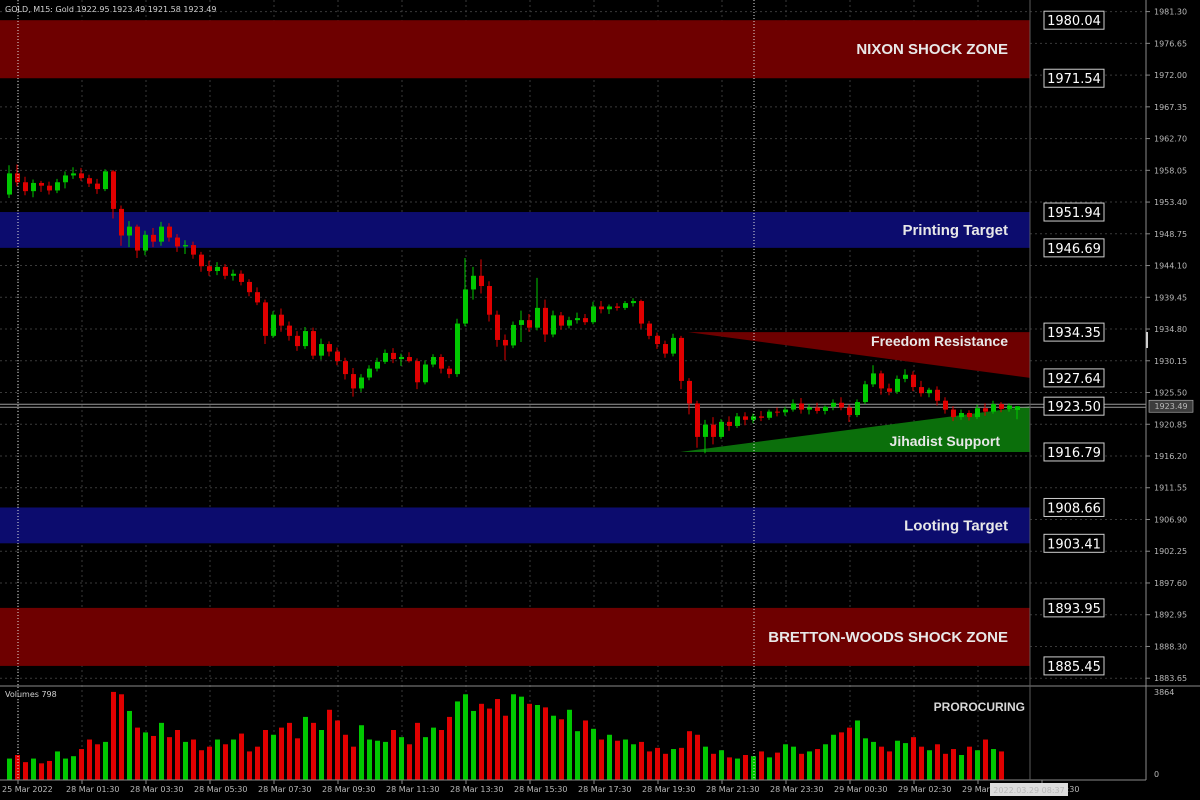 The image size is (1200, 800). Describe the element at coordinates (860, 789) in the screenshot. I see `x-tick-label: 29 Mar 00:30` at that location.